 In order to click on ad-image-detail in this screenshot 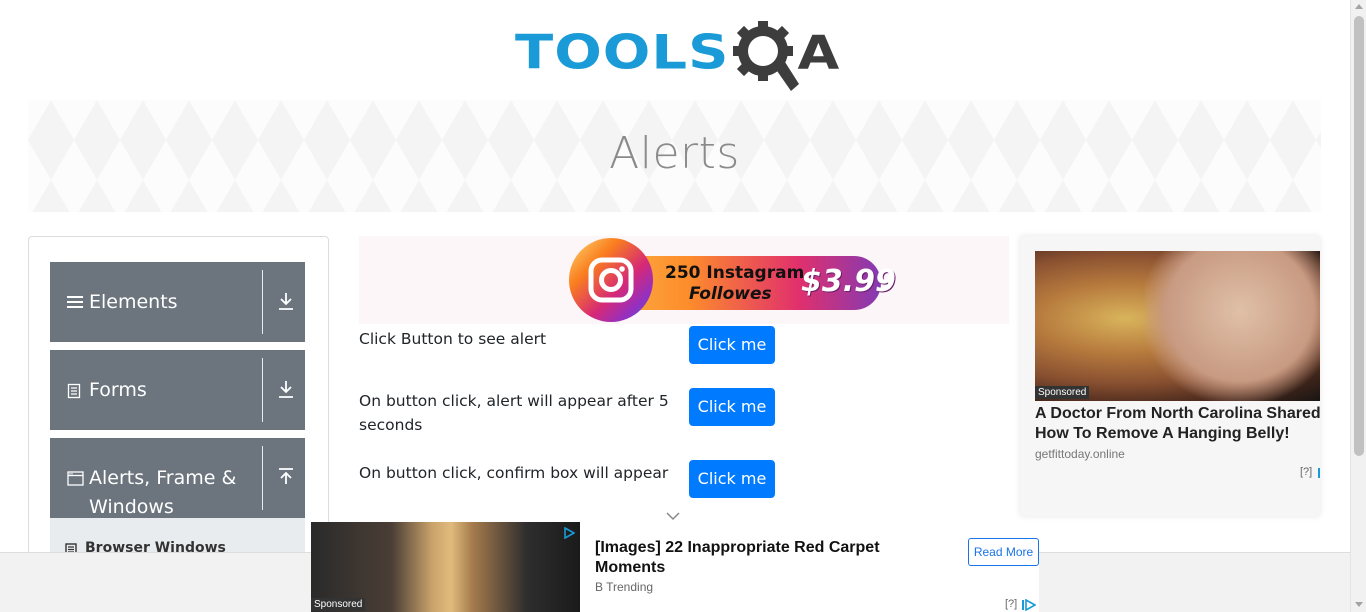, I will do `click(1232, 326)`.